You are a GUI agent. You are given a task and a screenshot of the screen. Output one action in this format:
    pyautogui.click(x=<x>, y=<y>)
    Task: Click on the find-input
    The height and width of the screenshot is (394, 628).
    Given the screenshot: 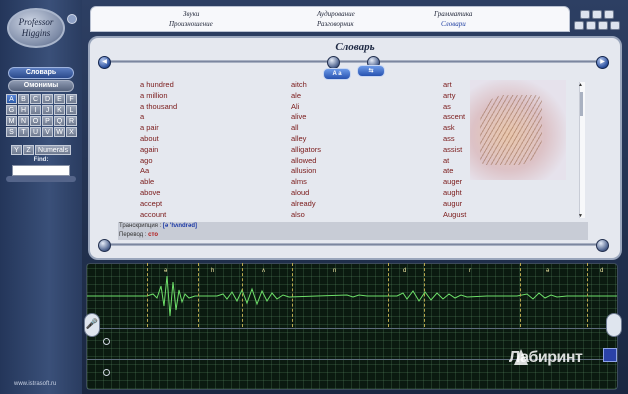 What is the action you would take?
    pyautogui.click(x=41, y=170)
    